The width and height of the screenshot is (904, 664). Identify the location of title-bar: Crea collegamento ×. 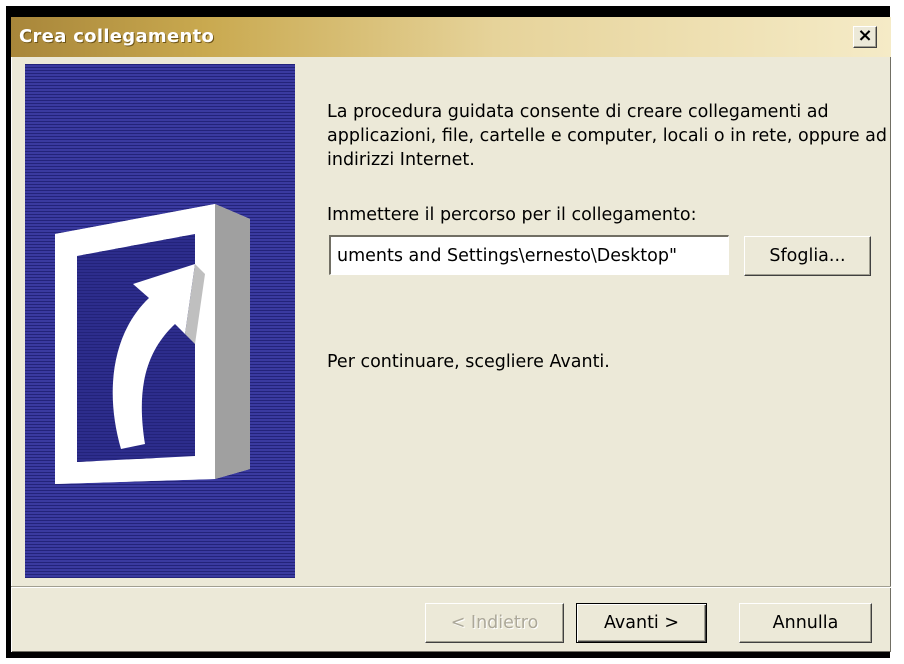
(451, 37).